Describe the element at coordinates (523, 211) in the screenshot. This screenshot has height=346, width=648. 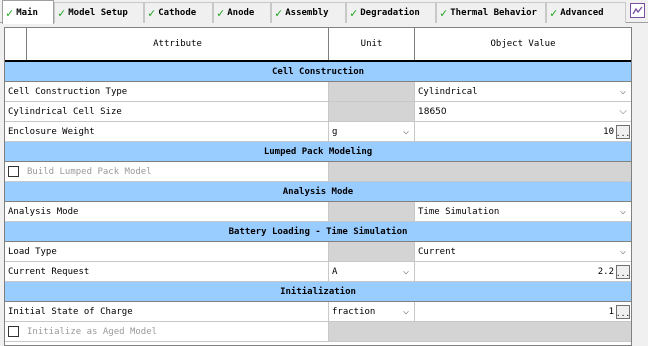
I see `analysis-mode-dropdown: Time Simulation ⌵` at that location.